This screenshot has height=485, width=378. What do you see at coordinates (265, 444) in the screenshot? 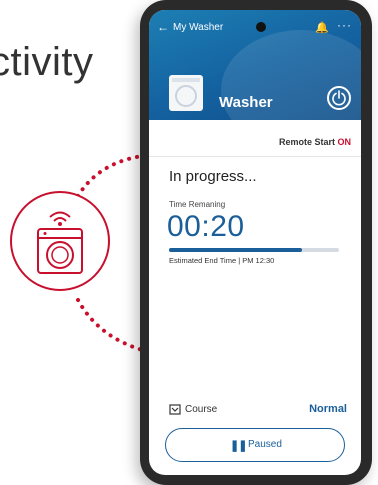
I see `paused-label: Paused` at bounding box center [265, 444].